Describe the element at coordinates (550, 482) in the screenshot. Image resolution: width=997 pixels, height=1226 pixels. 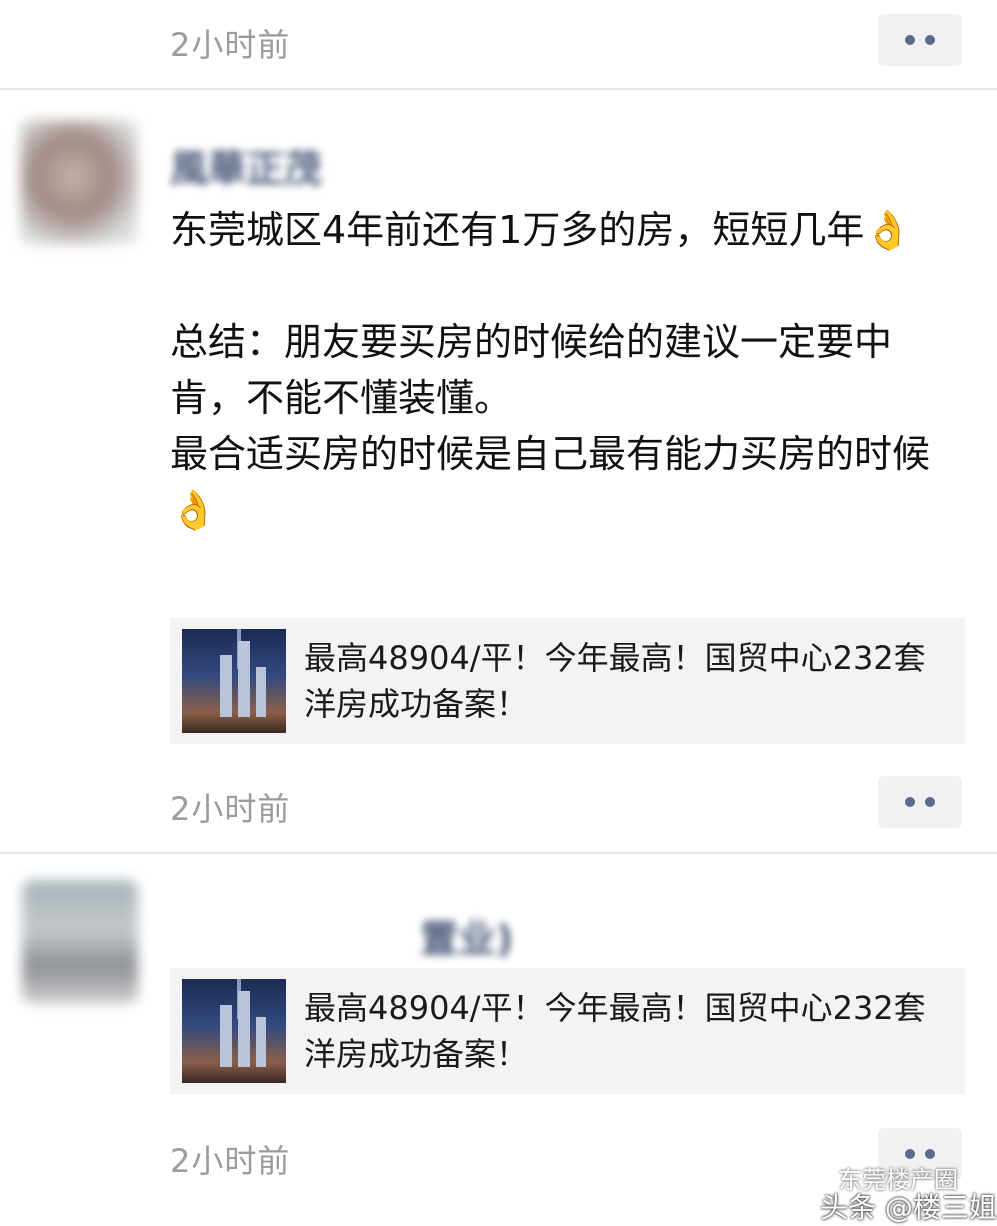
I see `post-paragraph: 最合适买房的时候是自己最有能力买房的时候👌` at that location.